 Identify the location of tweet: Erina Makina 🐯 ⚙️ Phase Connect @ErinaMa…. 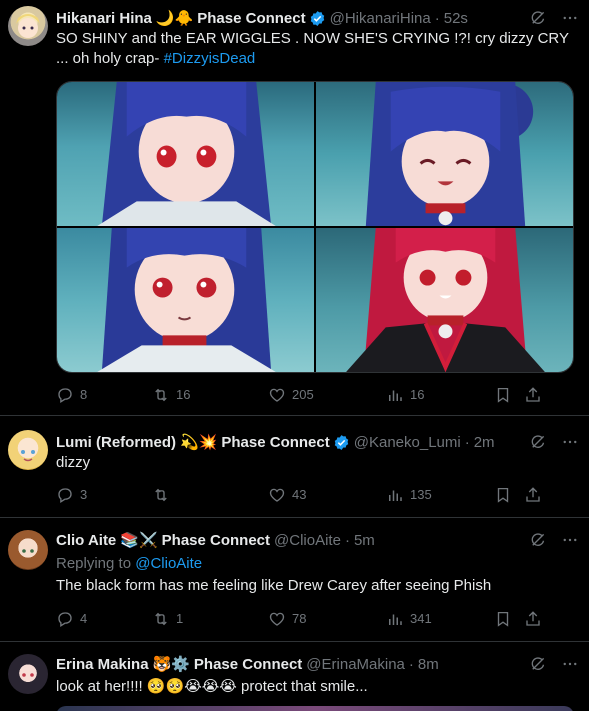
(294, 676).